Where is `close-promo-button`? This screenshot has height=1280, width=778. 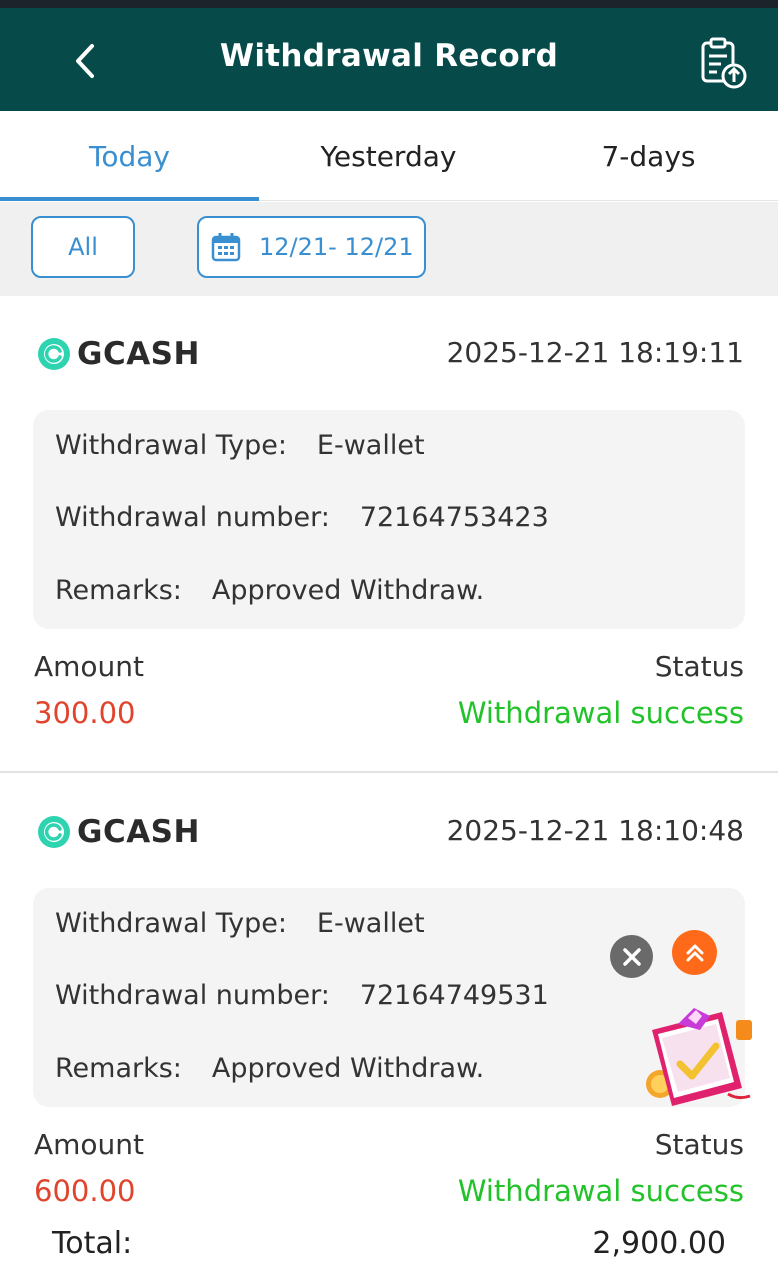 close-promo-button is located at coordinates (631, 956).